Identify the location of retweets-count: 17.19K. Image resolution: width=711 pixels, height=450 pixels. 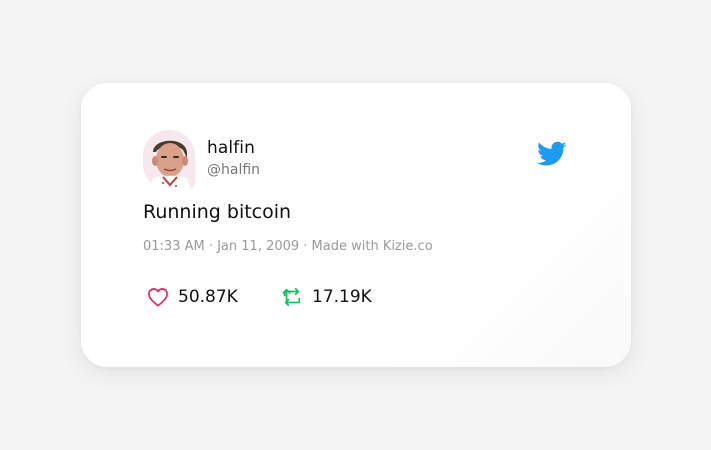
(342, 297).